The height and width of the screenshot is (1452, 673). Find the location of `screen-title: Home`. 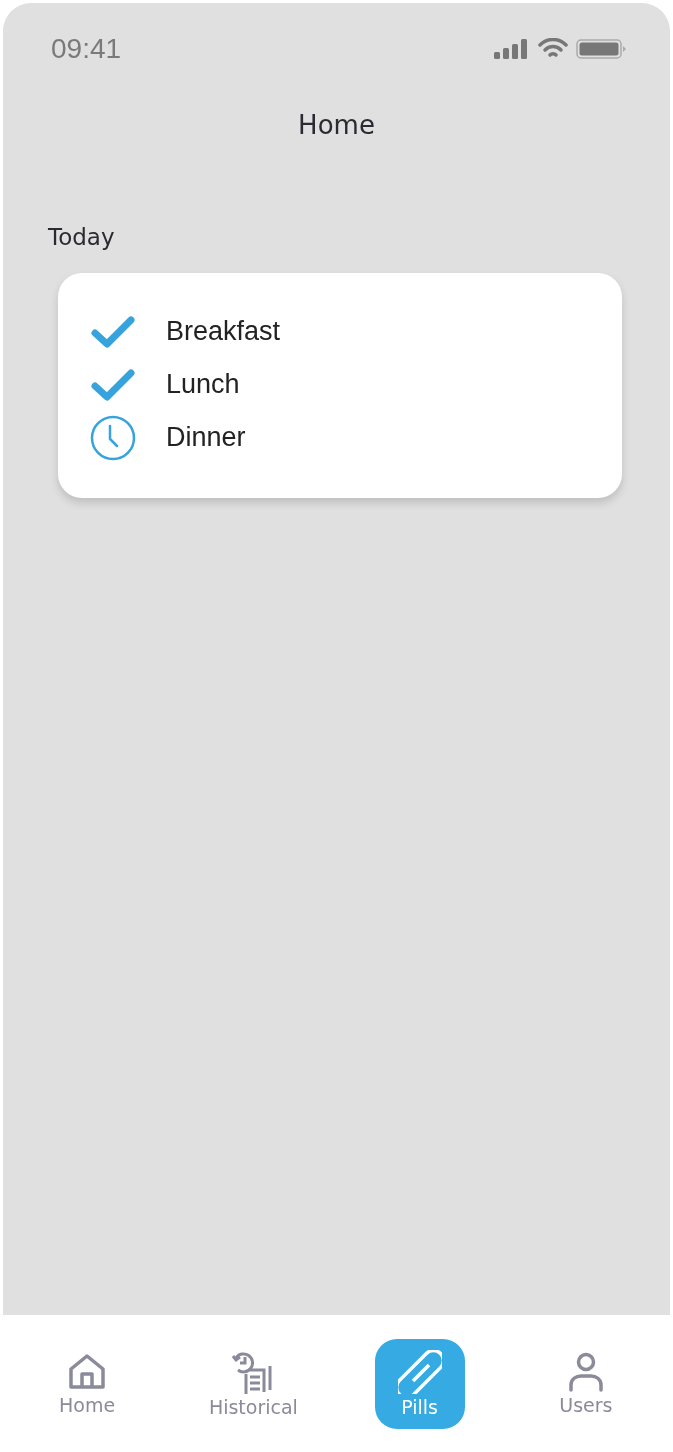

screen-title: Home is located at coordinates (336, 125).